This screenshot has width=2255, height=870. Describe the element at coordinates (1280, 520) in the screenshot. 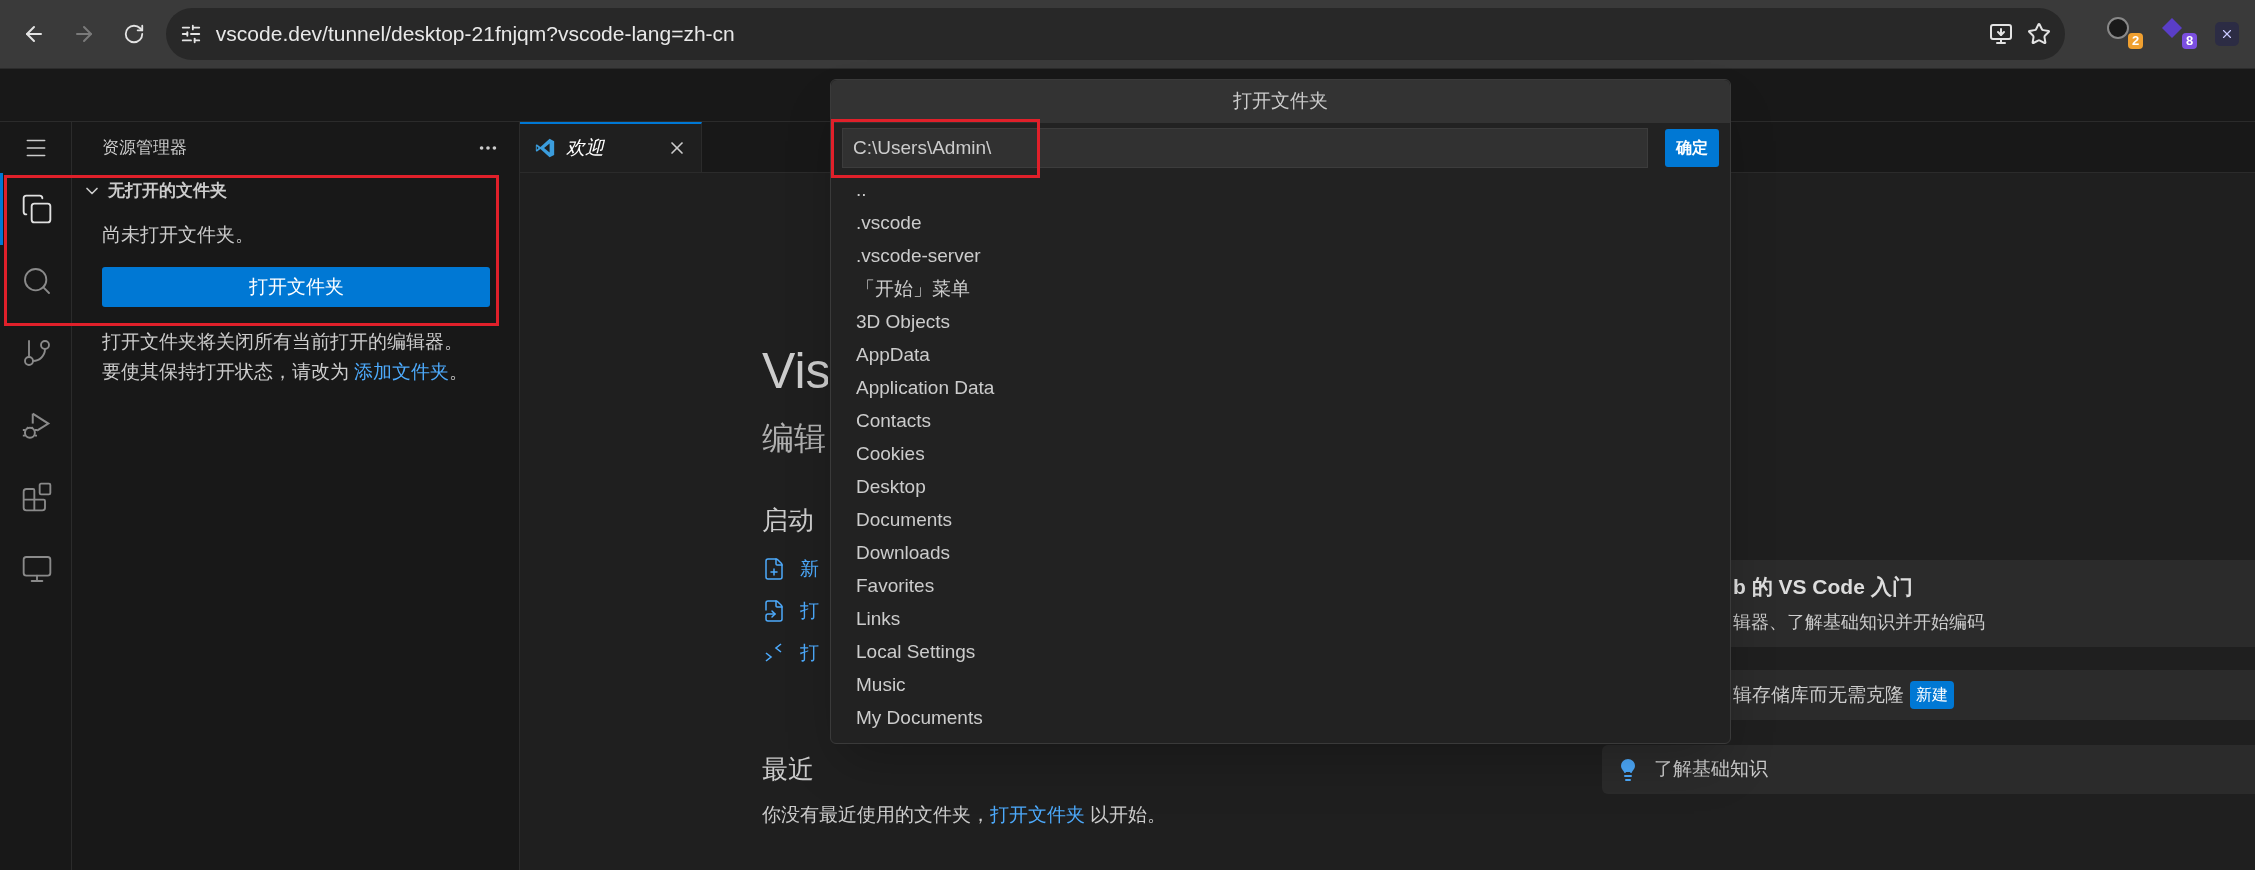

I see `folder-item: Documents` at that location.